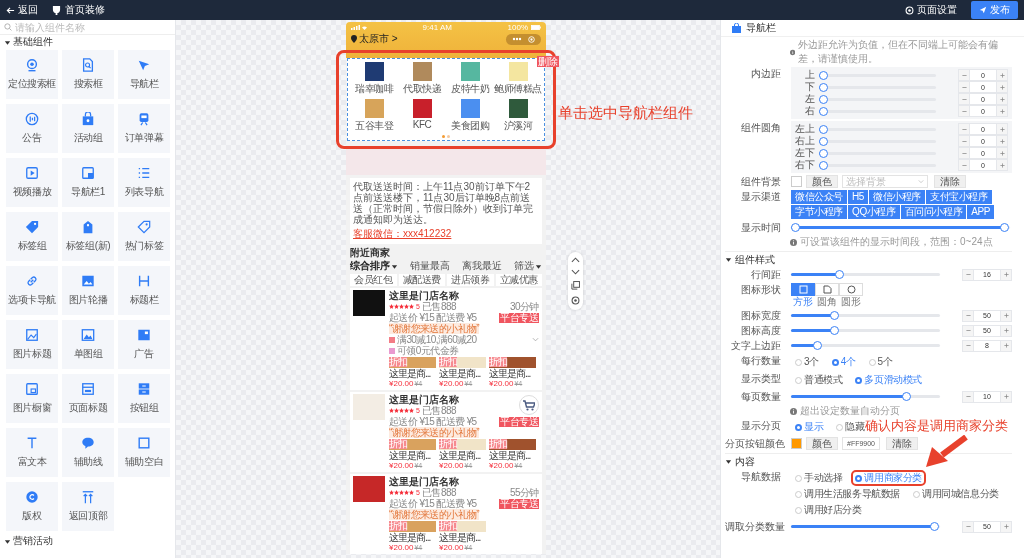 This screenshot has width=1024, height=558. I want to click on contact-link: 客服微信：xxx412232, so click(402, 233).